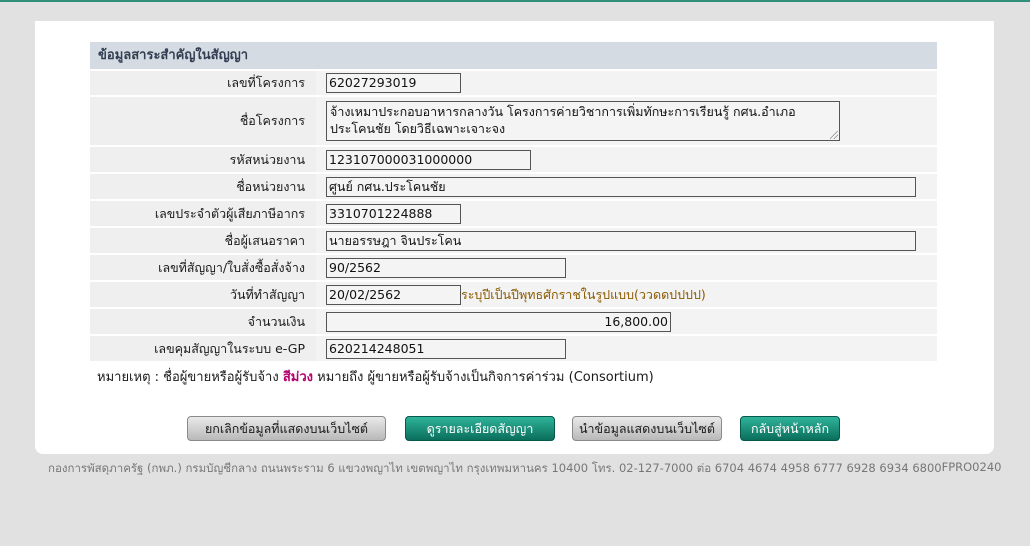  I want to click on view-contract-button: ดูรายละเอียดสัญญา, so click(480, 428).